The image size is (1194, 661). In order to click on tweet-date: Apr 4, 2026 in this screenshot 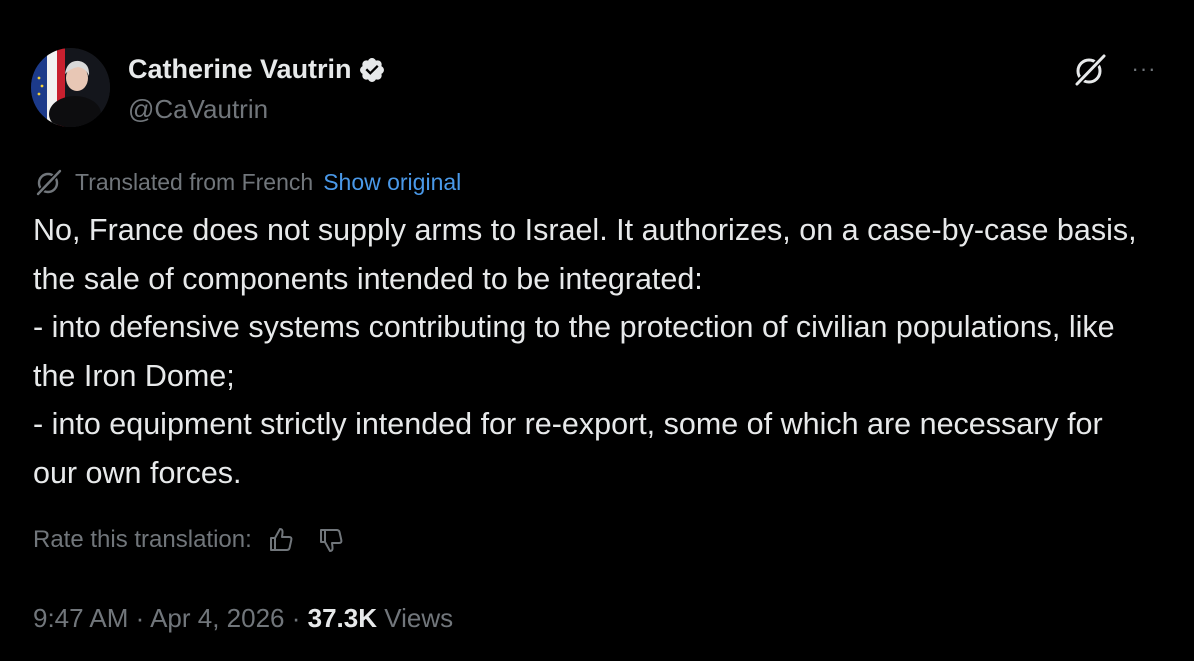, I will do `click(217, 618)`.